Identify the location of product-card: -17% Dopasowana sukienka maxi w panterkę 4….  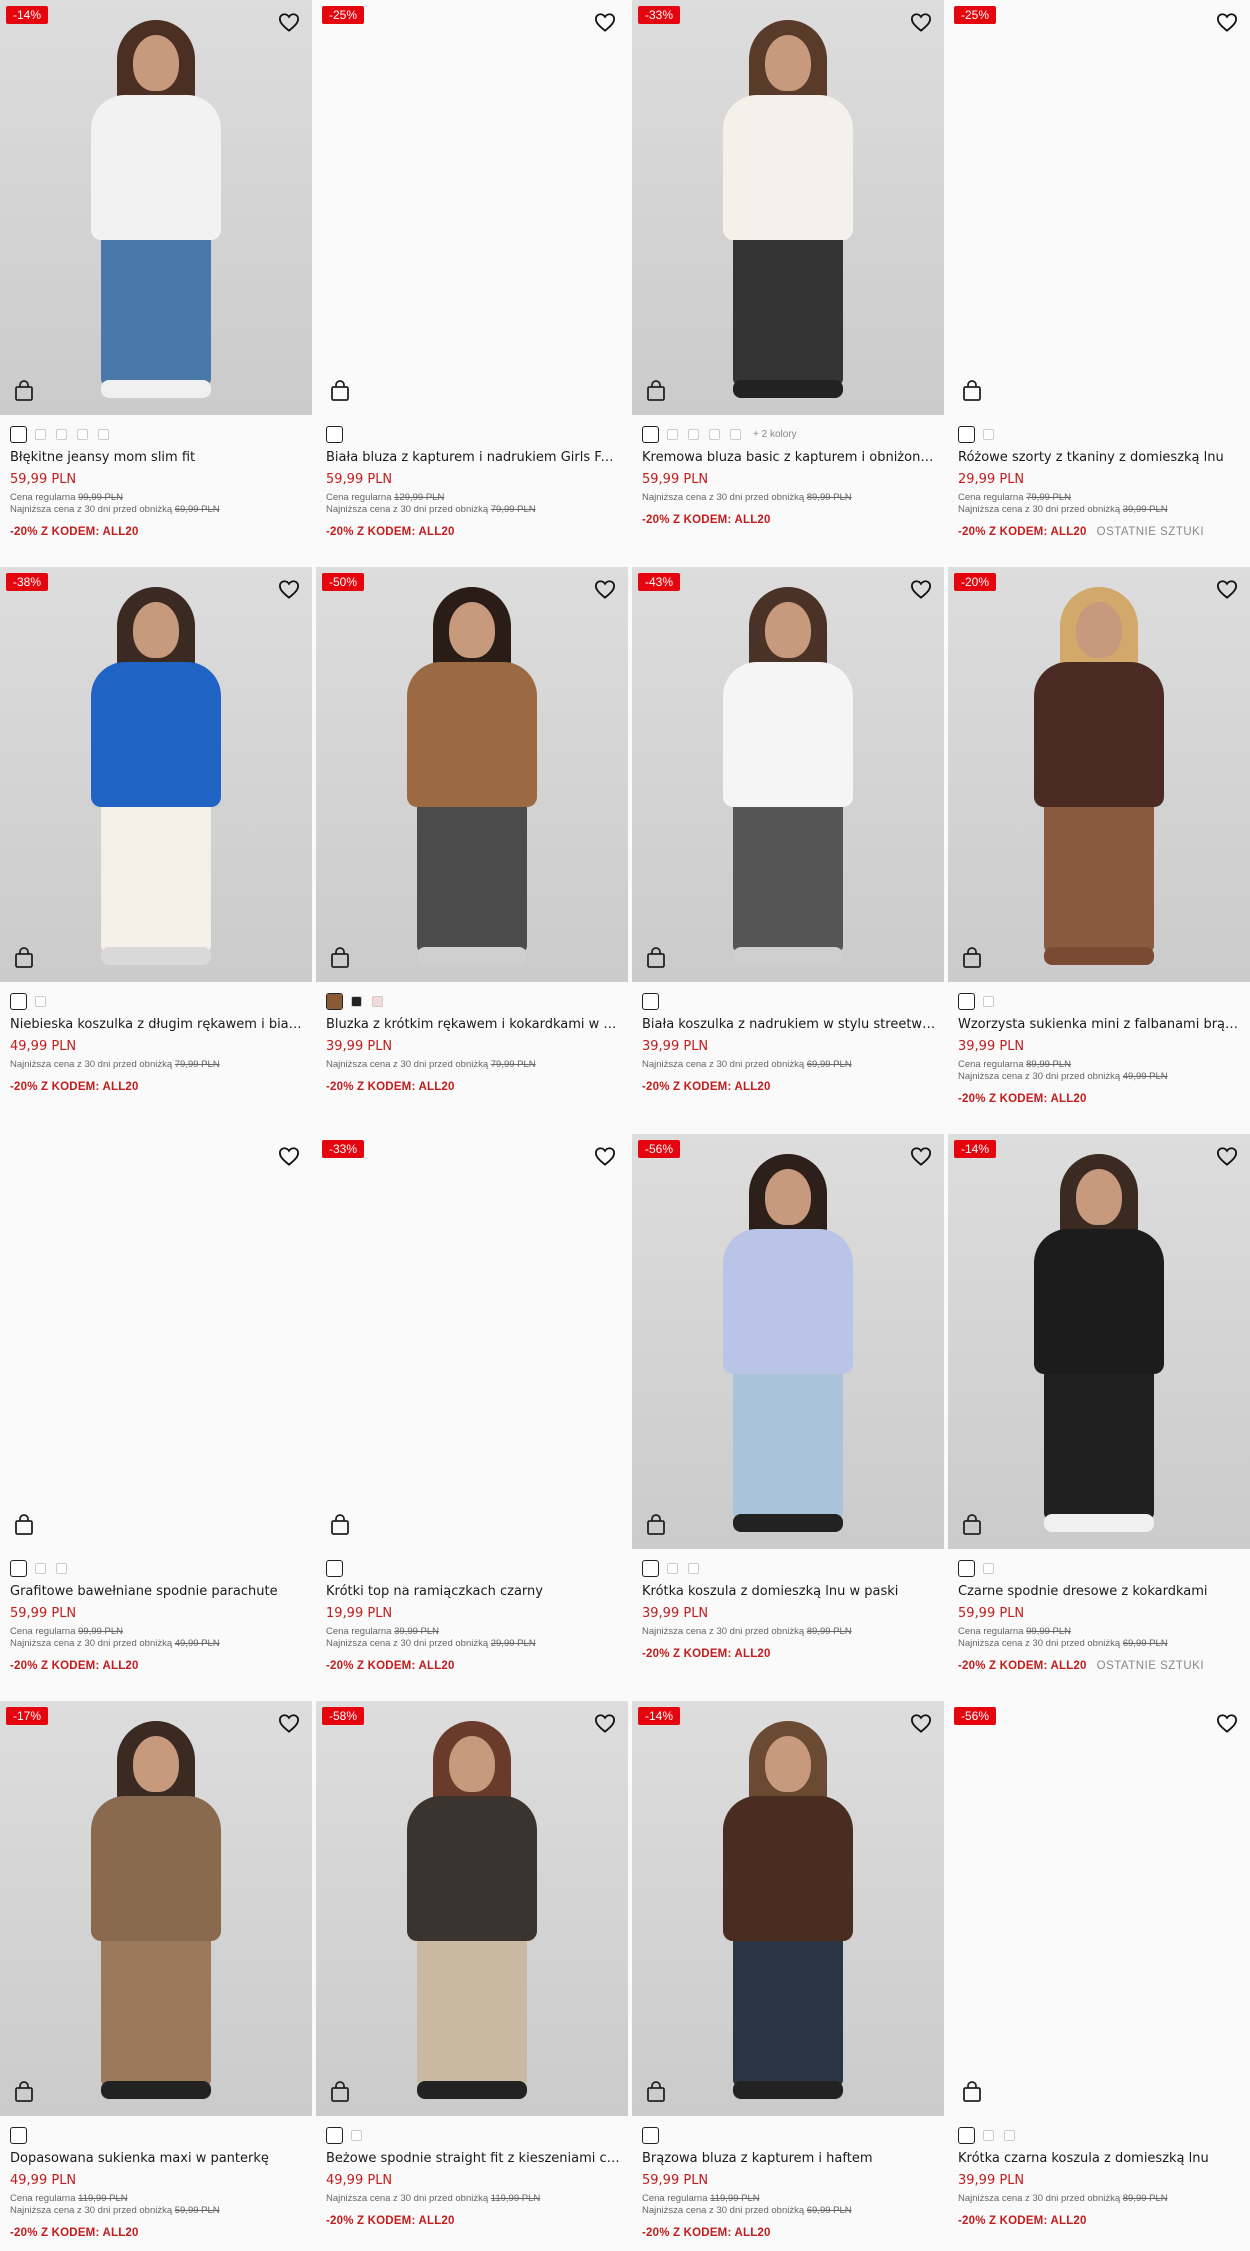
(156, 1976).